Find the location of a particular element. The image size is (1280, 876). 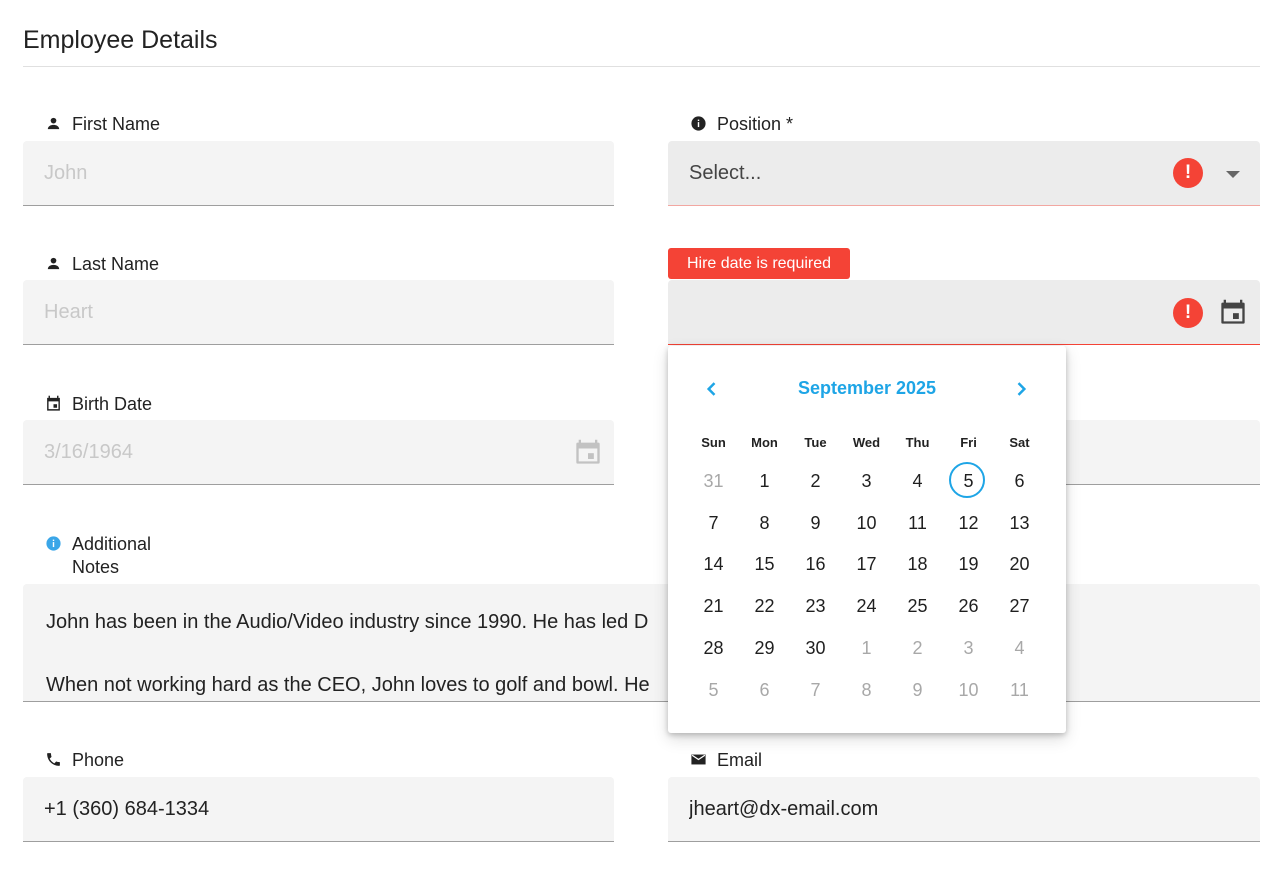

calendar-day: 7 is located at coordinates (713, 523).